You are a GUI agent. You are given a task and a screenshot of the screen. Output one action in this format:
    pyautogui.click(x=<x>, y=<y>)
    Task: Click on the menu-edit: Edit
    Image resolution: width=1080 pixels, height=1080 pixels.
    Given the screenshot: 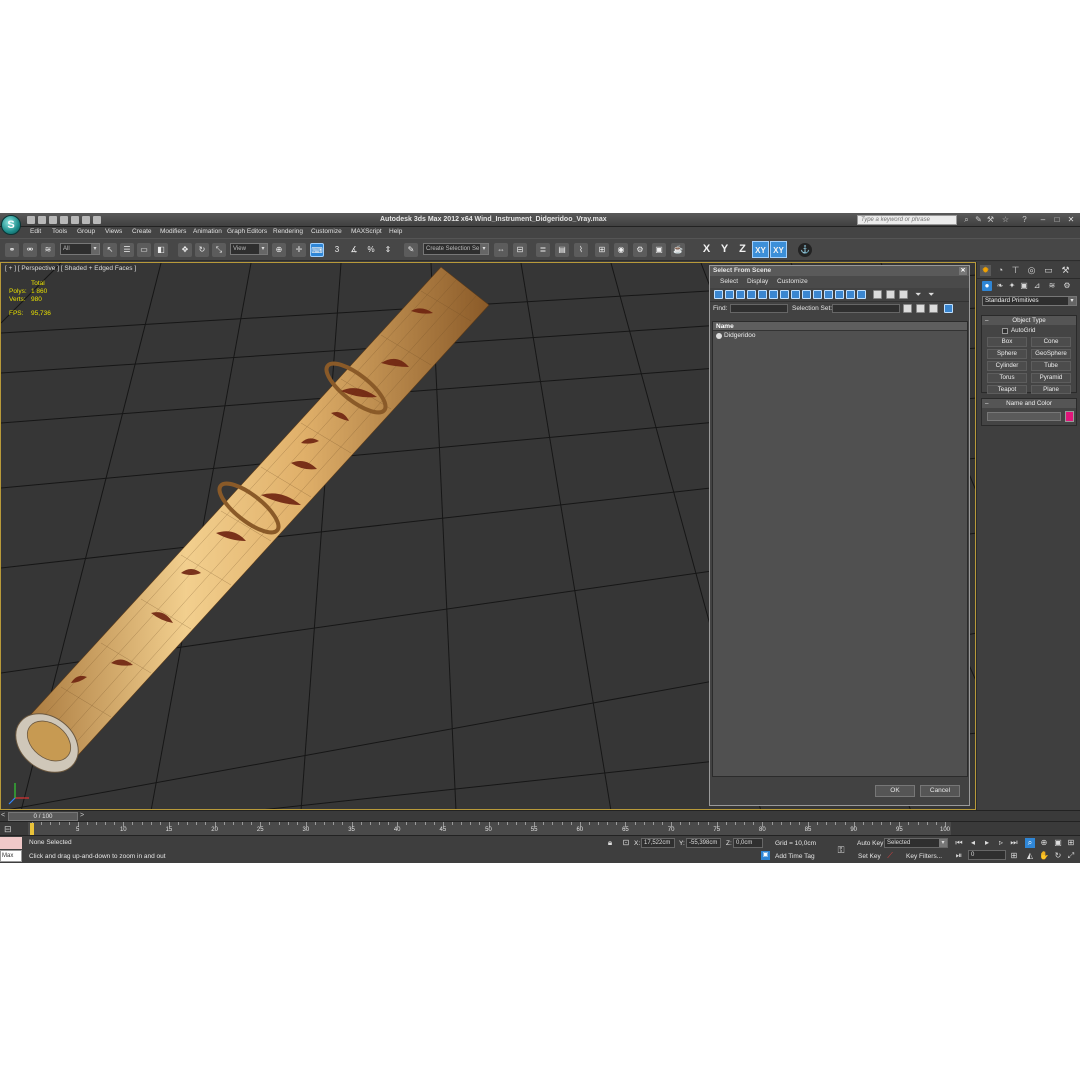 What is the action you would take?
    pyautogui.click(x=35, y=231)
    